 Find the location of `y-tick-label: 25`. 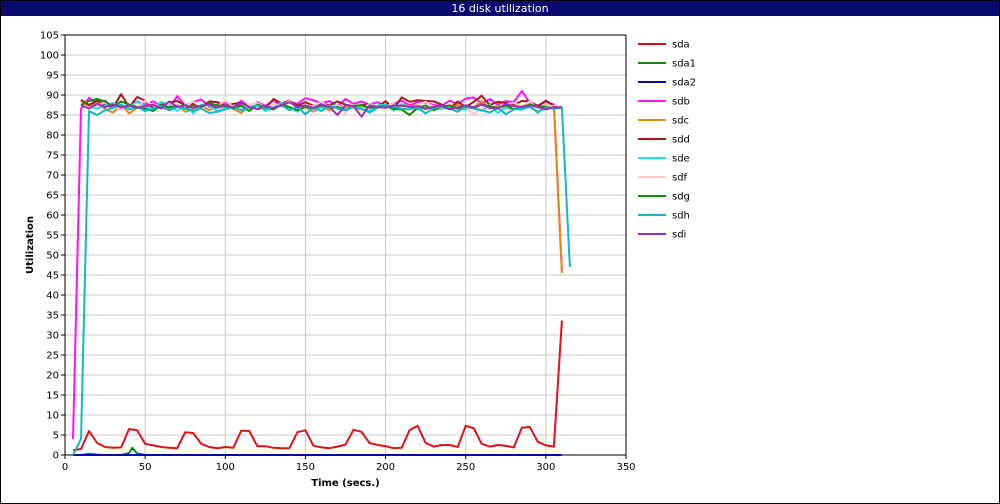

y-tick-label: 25 is located at coordinates (52, 356).